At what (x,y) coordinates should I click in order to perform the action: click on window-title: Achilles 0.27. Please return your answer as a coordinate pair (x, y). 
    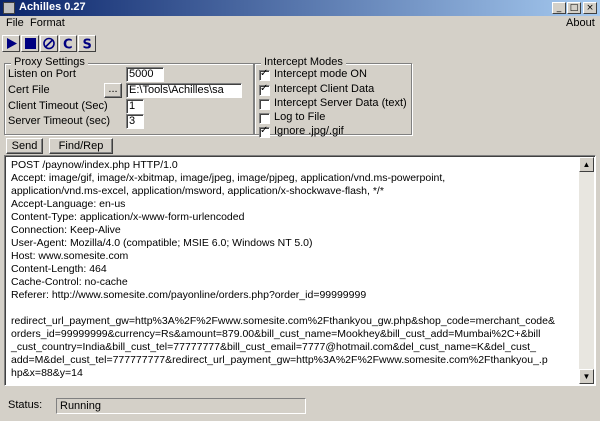
    Looking at the image, I should click on (52, 7).